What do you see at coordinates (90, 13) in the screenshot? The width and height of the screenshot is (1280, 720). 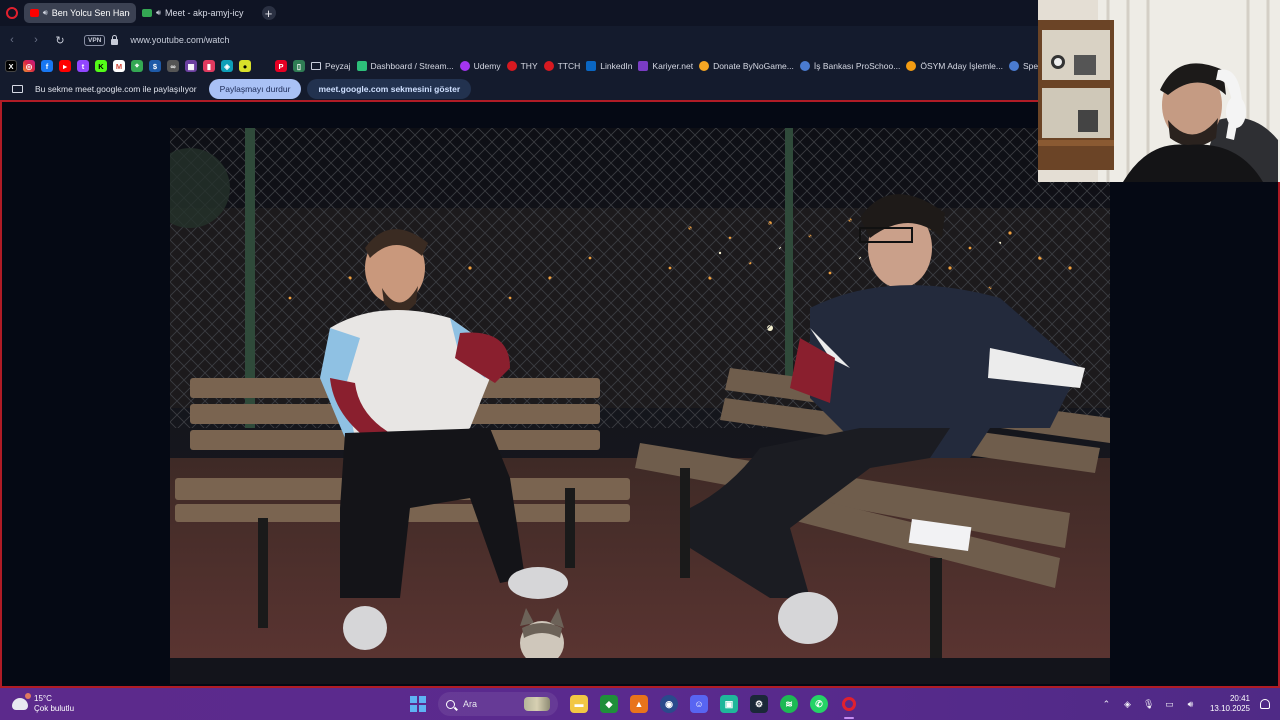 I see `tab-label: Ben Yolcu Sen Hancı |` at bounding box center [90, 13].